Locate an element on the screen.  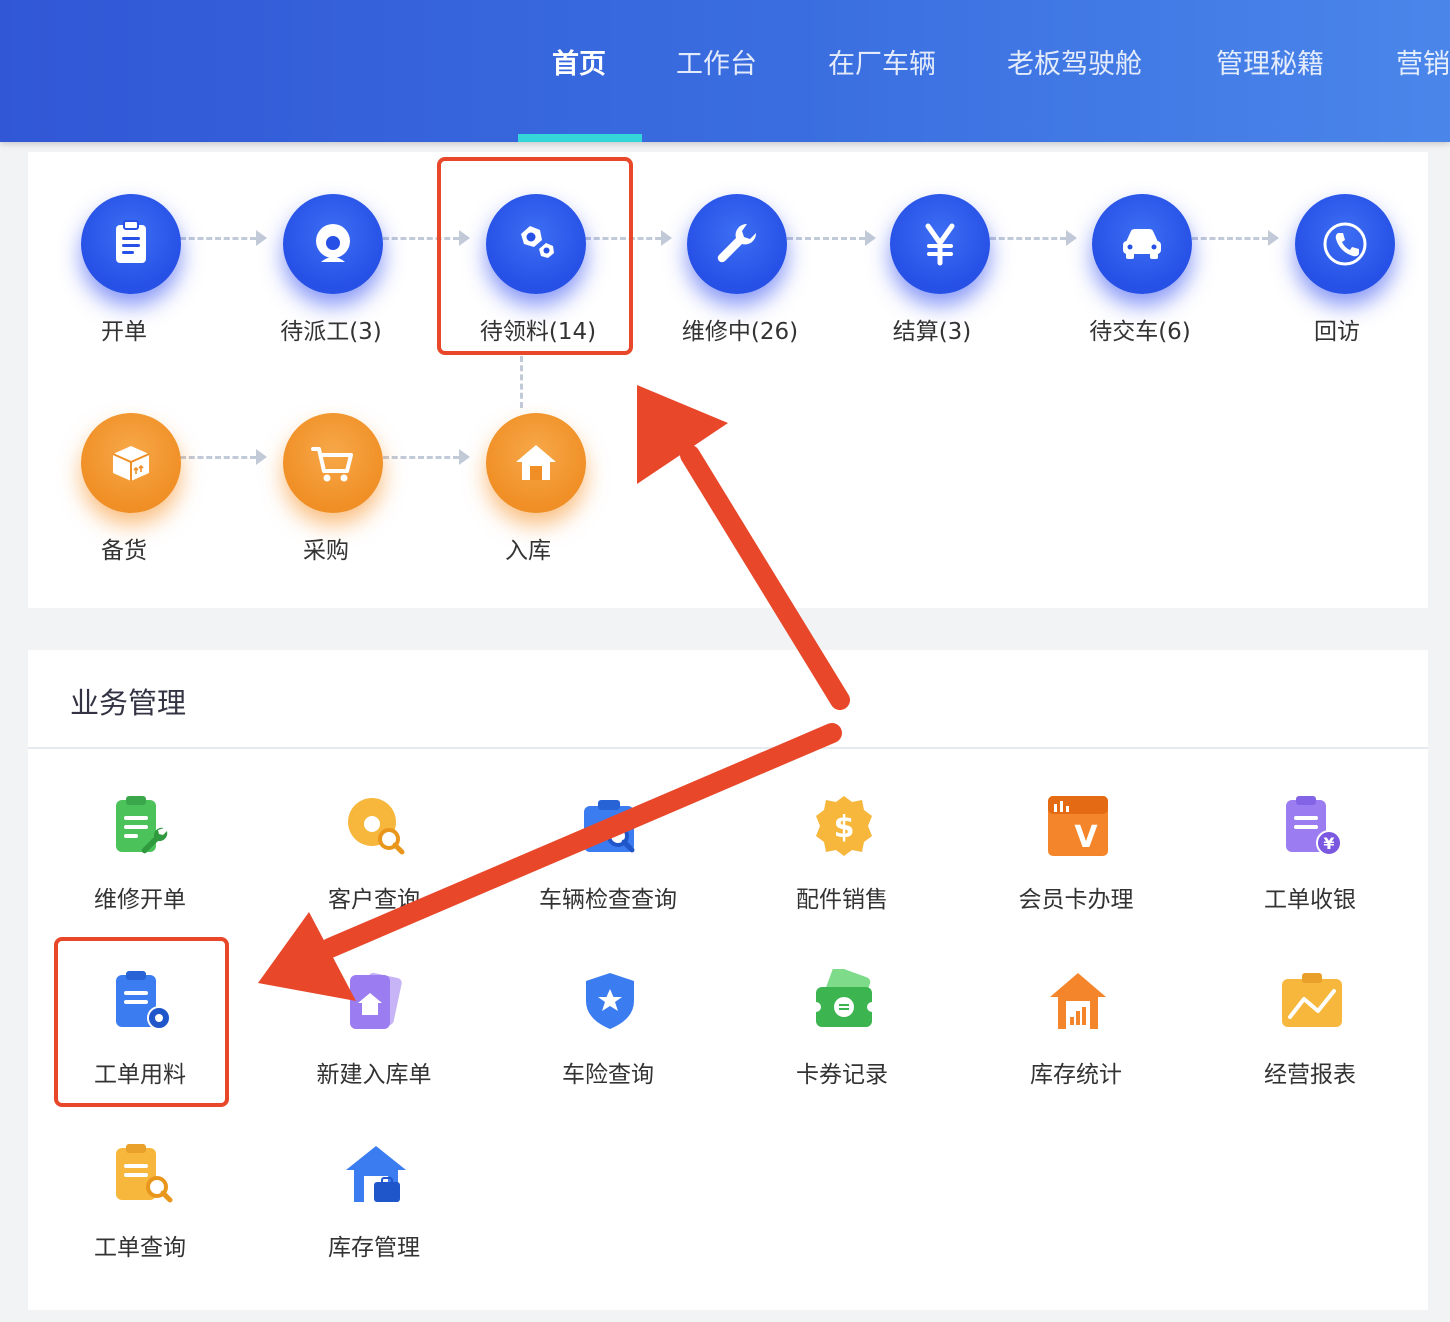
biz-item-insurance: 车险查询 is located at coordinates (608, 1044).